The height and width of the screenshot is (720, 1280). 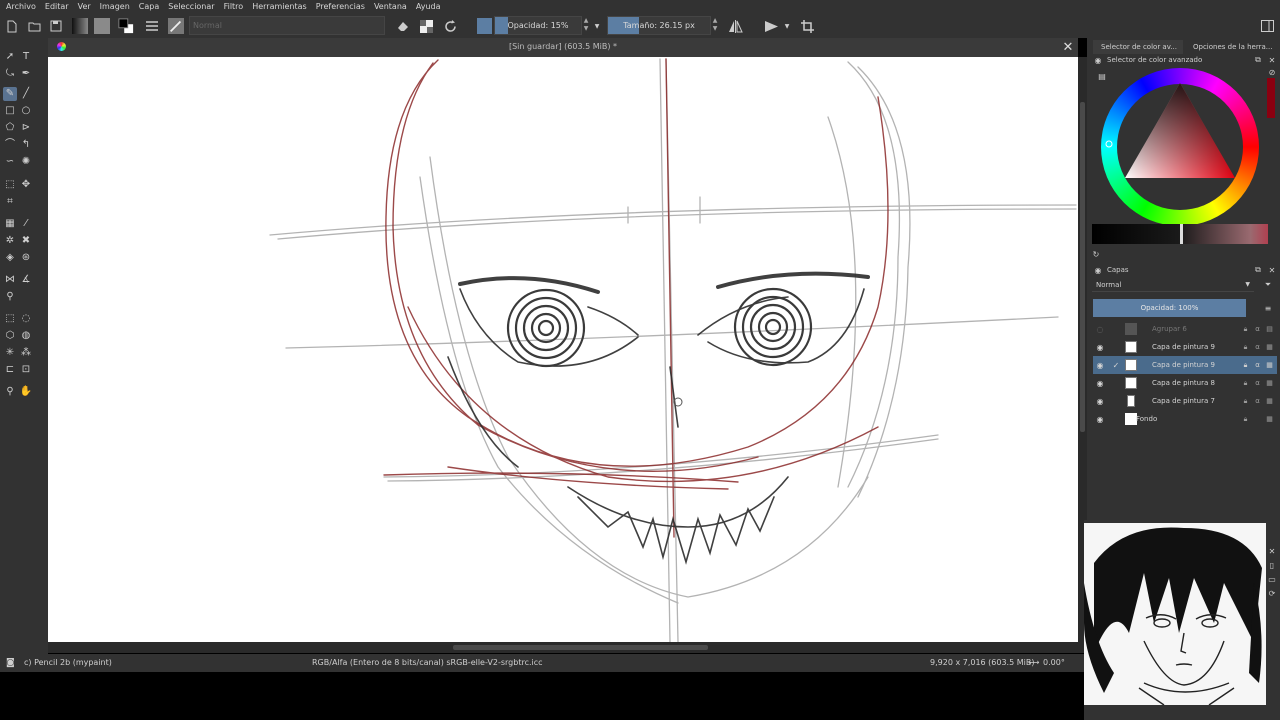 What do you see at coordinates (715, 25) in the screenshot?
I see `size-spin-icon: ▲ ▼` at bounding box center [715, 25].